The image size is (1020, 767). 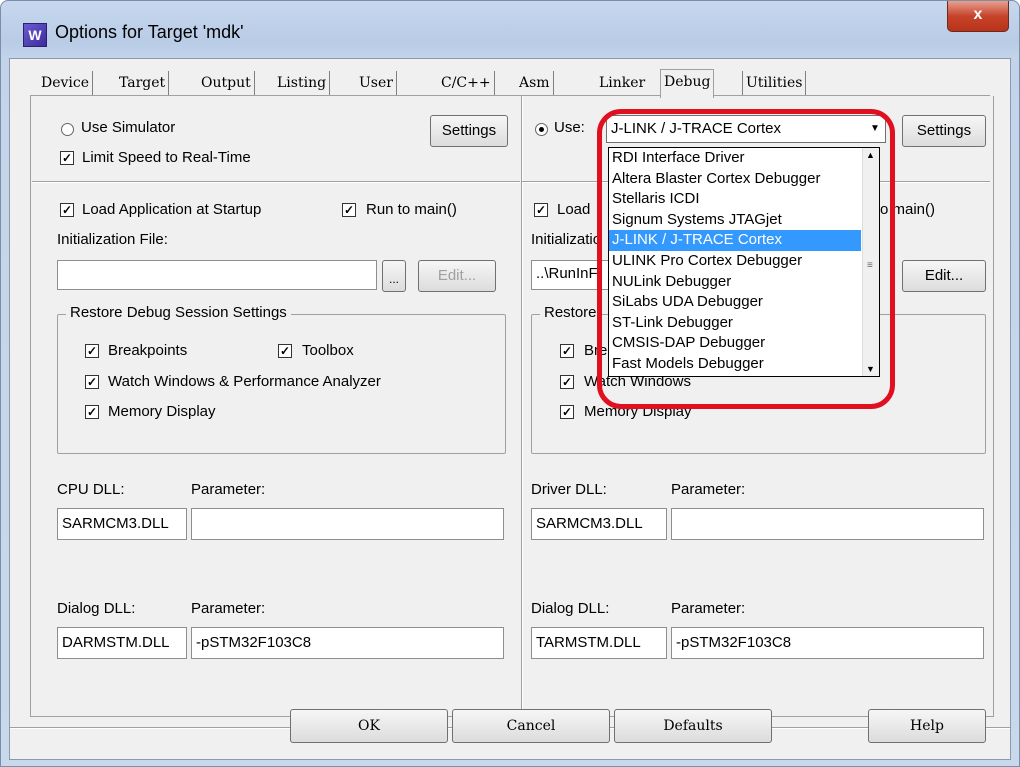 I want to click on dropdown-scrollbar: ▲ ≡ ▼, so click(x=870, y=262).